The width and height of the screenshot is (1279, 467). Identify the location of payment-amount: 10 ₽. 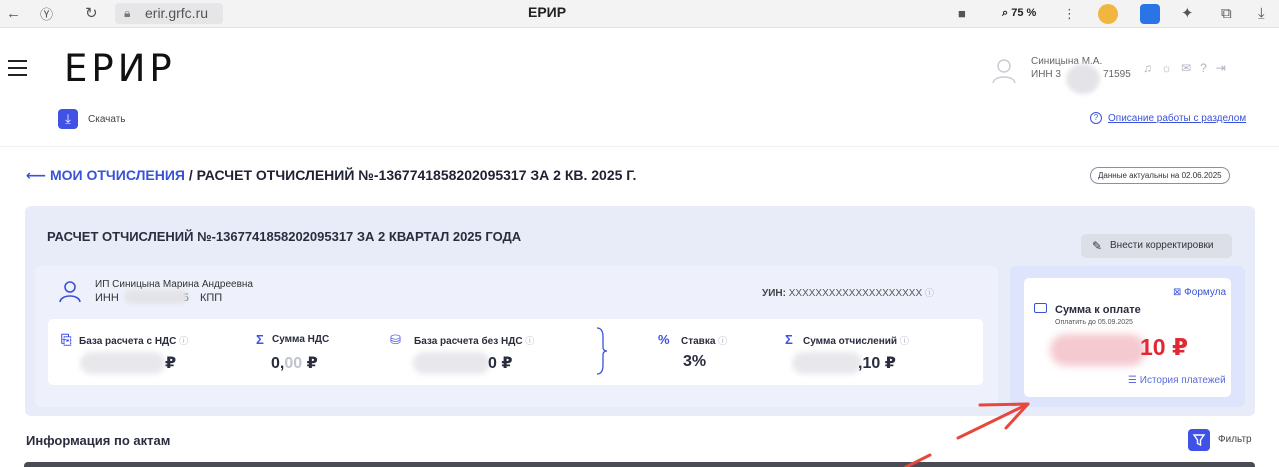
(1164, 347).